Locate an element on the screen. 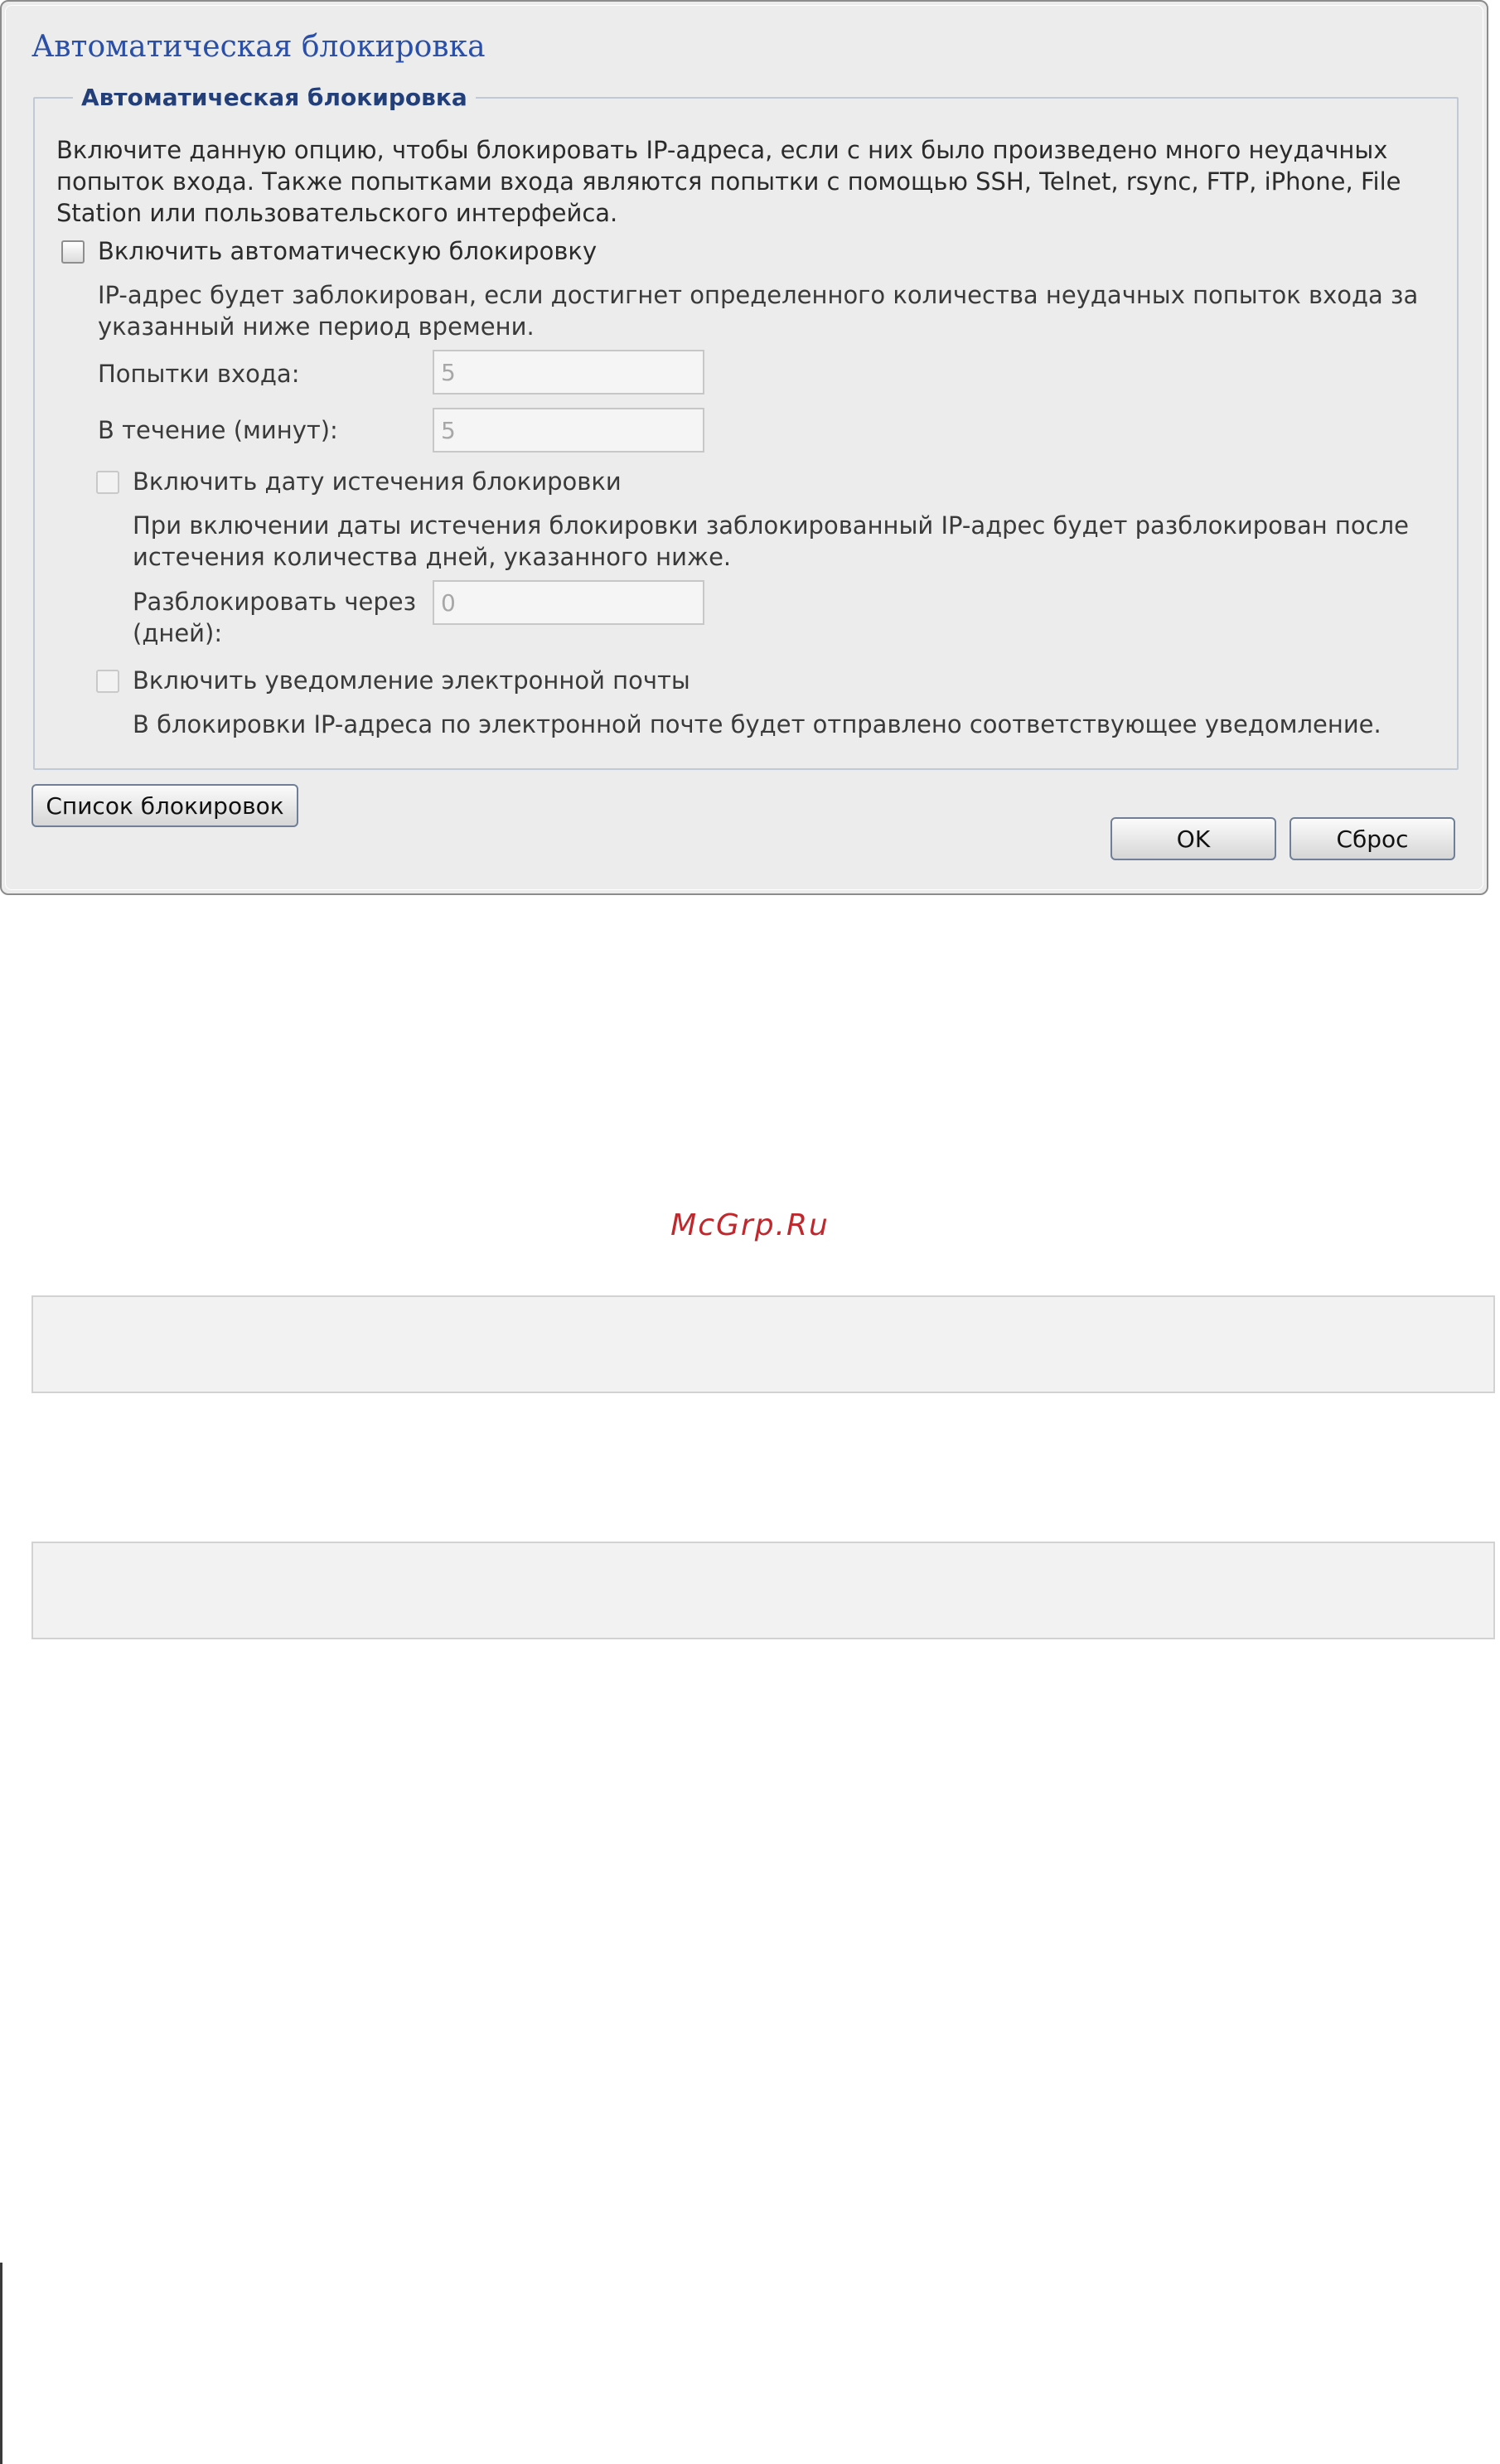 The height and width of the screenshot is (2464, 1500). unblock-after-label-line-2: (дней): is located at coordinates (178, 633).